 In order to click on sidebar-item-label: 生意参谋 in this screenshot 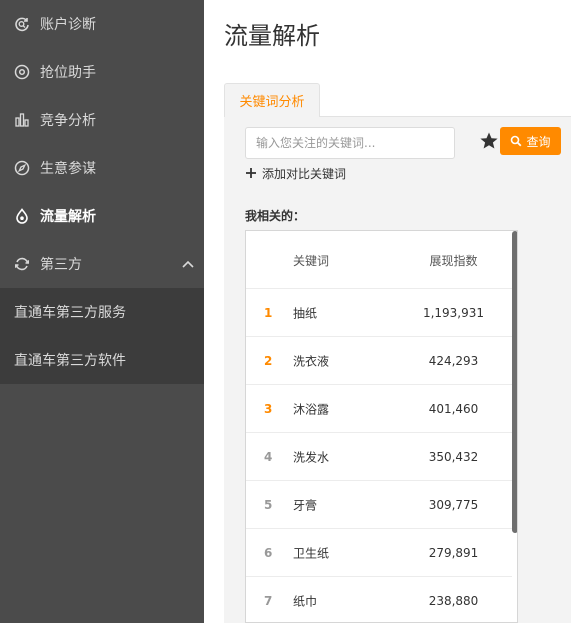, I will do `click(68, 169)`.